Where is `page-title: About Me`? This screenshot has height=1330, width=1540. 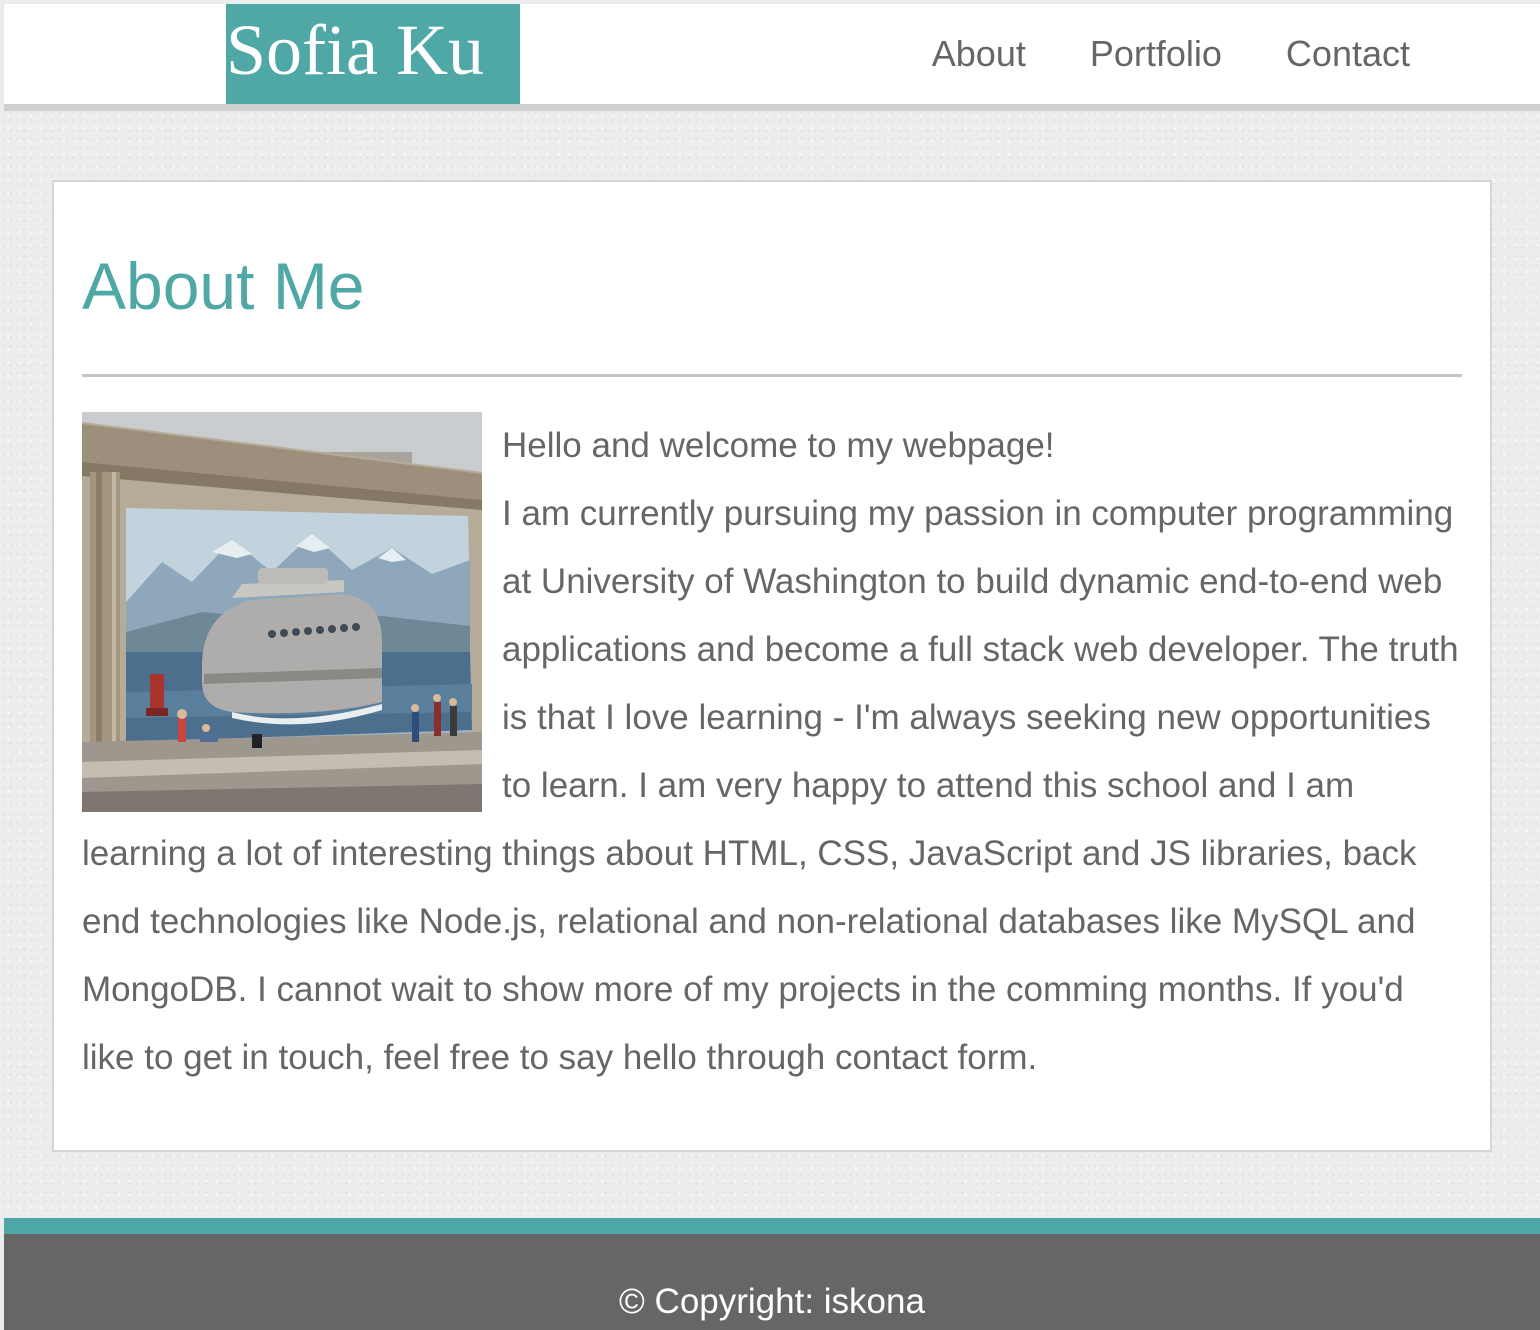 page-title: About Me is located at coordinates (223, 286).